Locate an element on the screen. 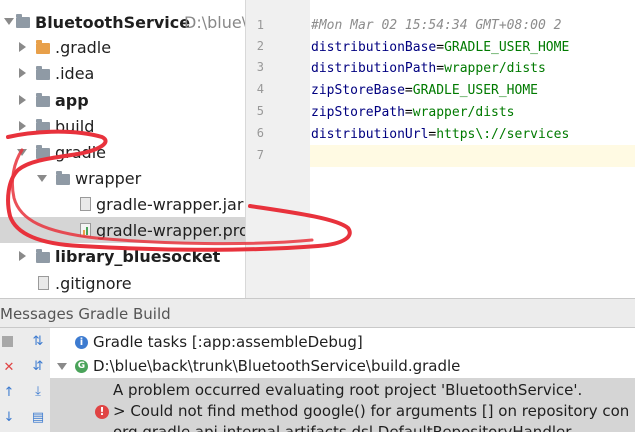 The height and width of the screenshot is (432, 635). tree-item-label: .gradle is located at coordinates (83, 47).